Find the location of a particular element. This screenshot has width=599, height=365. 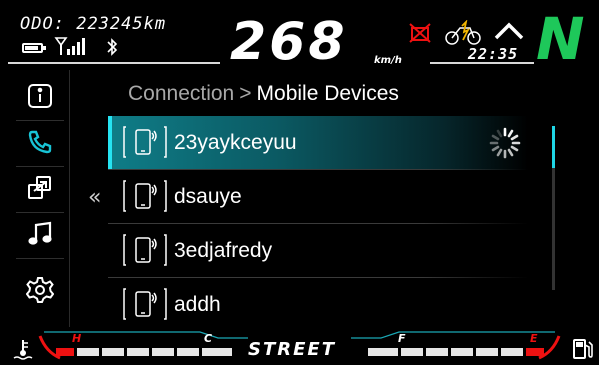

device-name: dsauye is located at coordinates (208, 196).